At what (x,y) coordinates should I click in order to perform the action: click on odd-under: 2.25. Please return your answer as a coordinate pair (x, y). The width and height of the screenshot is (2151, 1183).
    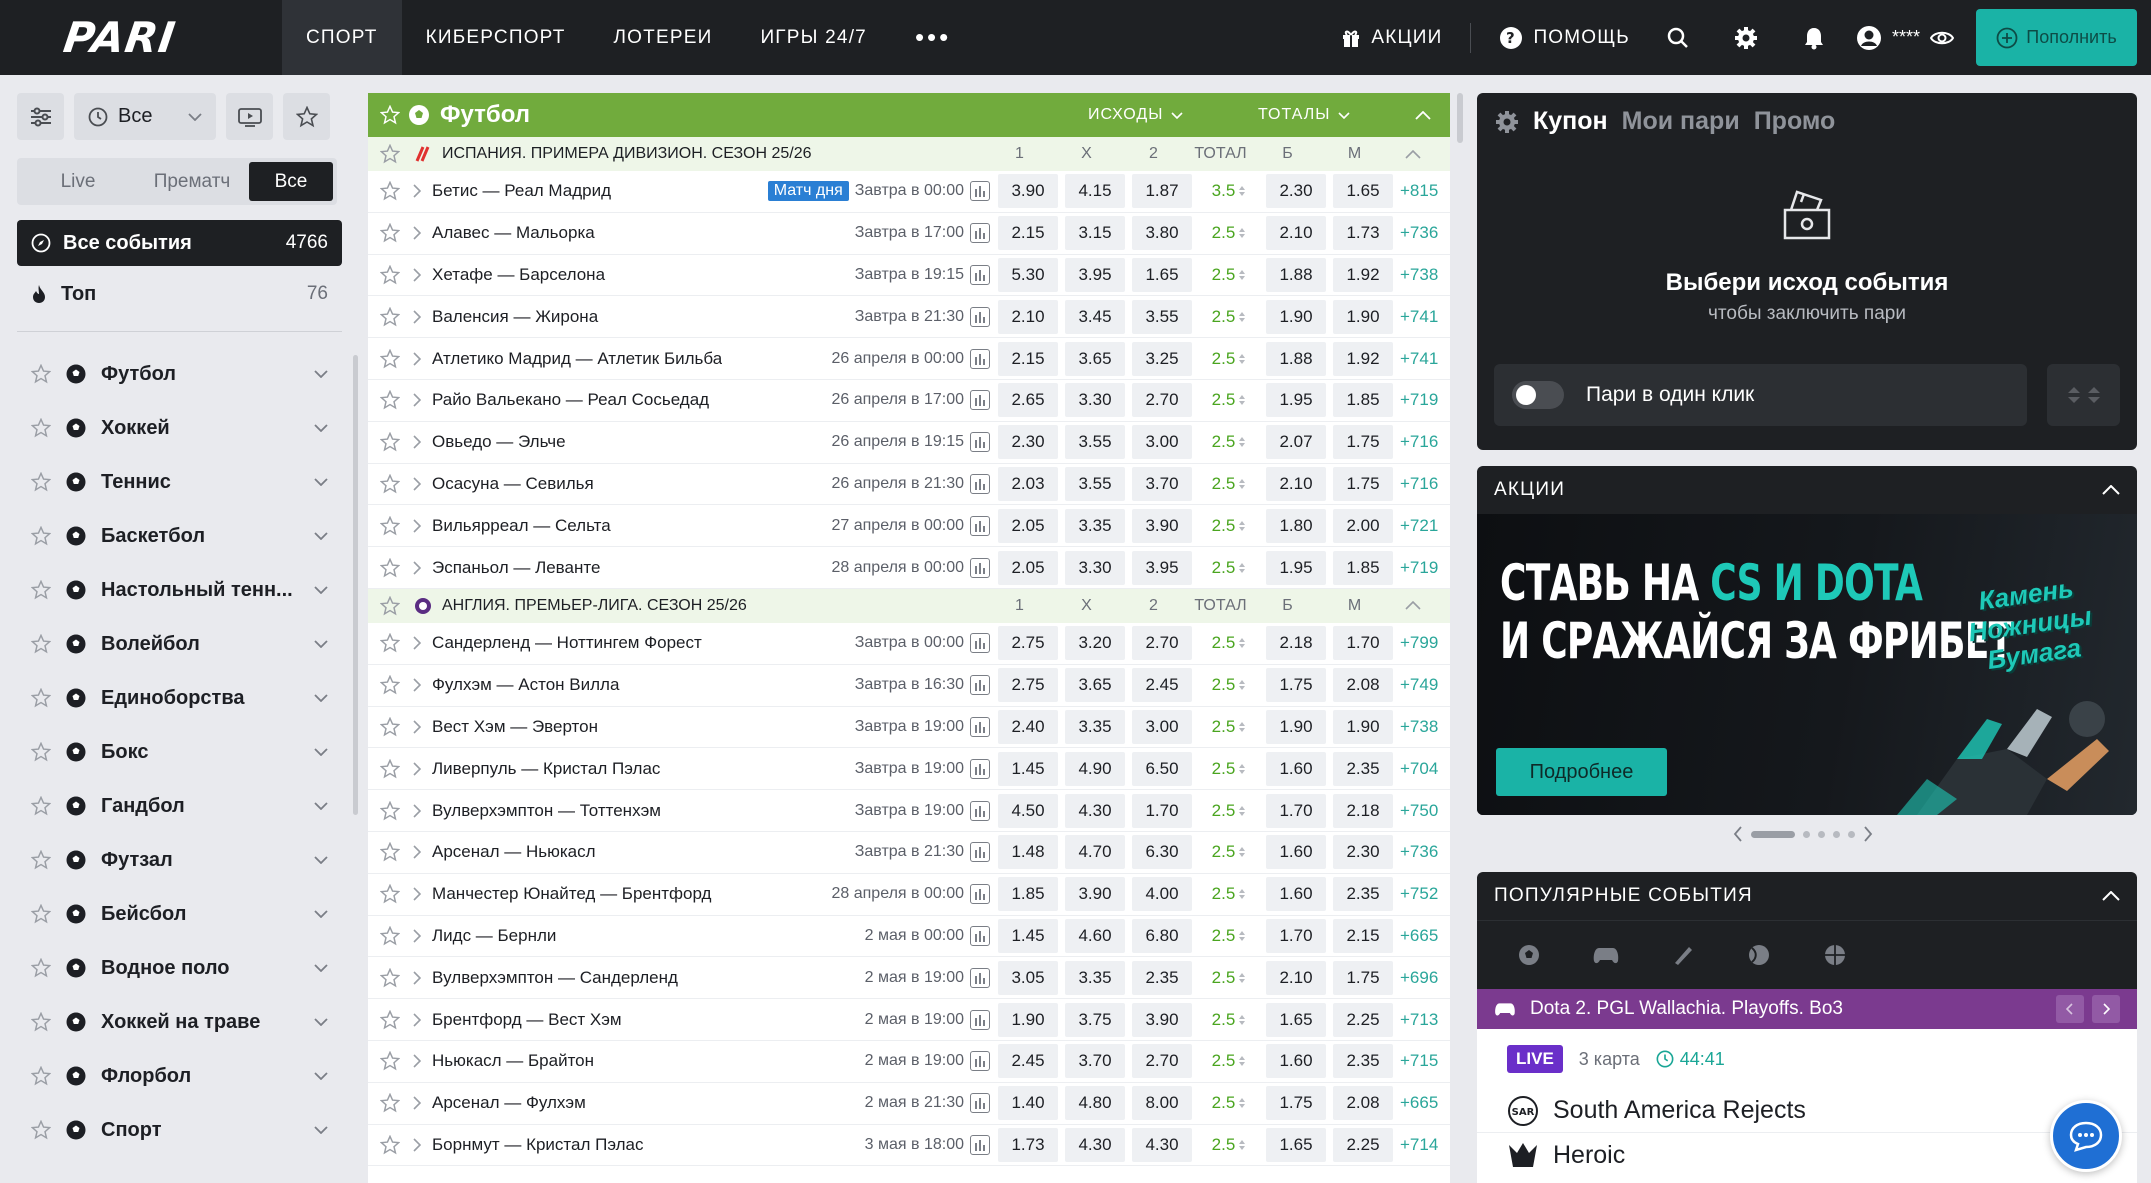
    Looking at the image, I should click on (1363, 1144).